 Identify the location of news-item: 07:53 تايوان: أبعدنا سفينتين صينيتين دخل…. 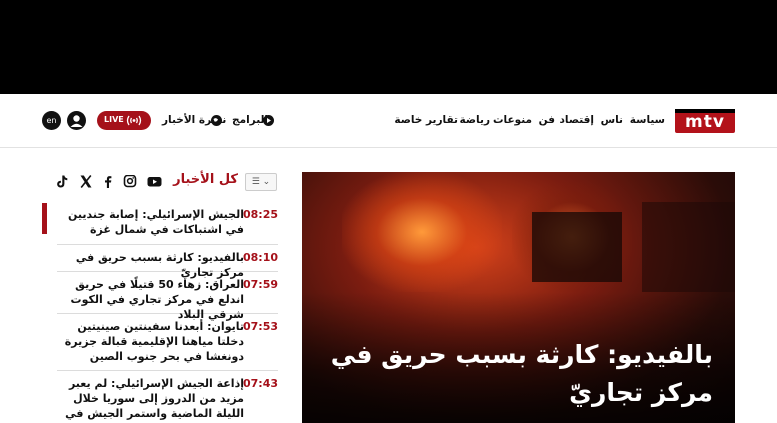
(167, 342).